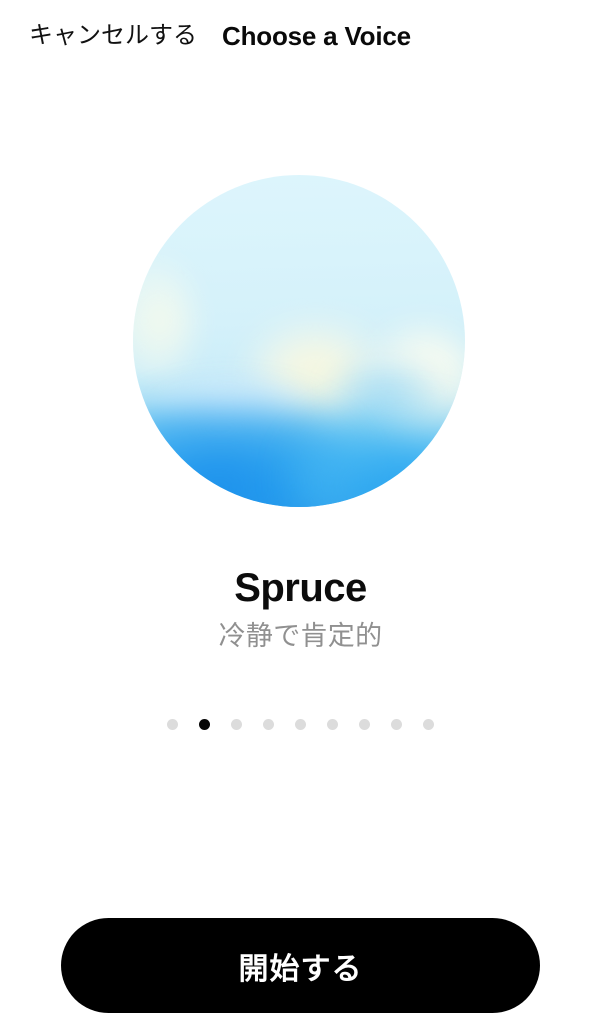 This screenshot has width=601, height=1024. Describe the element at coordinates (163, 321) in the screenshot. I see `orb-left-cream-glow` at that location.